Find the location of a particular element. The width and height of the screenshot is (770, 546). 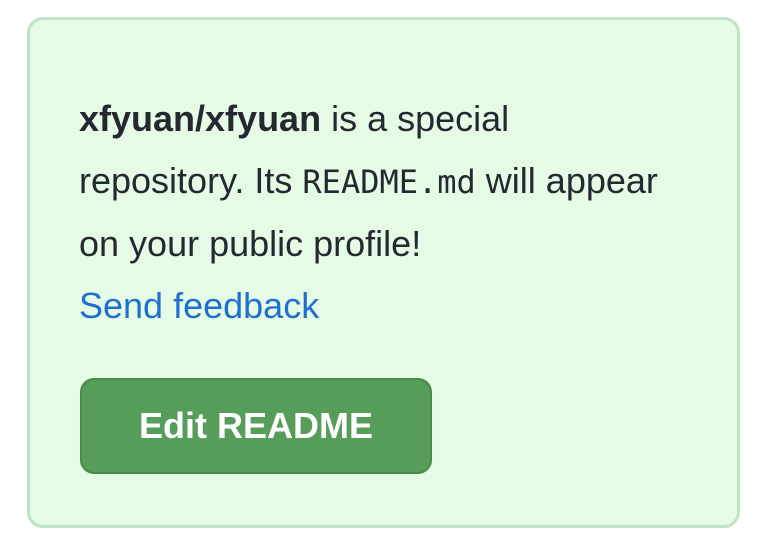

repo-name: xfyuan/xfyuan is located at coordinates (200, 118).